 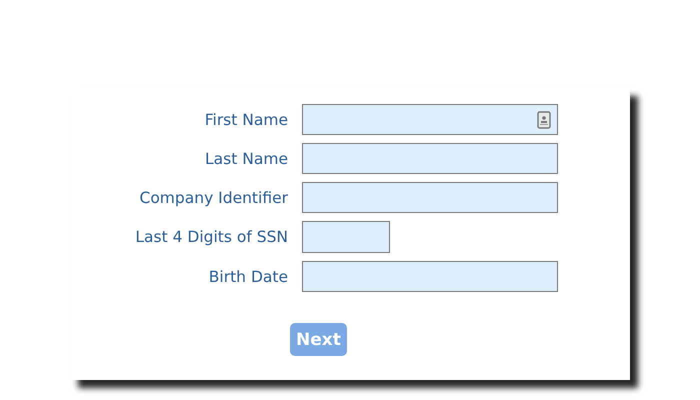 I want to click on field-label: Company Identifier, so click(x=213, y=197).